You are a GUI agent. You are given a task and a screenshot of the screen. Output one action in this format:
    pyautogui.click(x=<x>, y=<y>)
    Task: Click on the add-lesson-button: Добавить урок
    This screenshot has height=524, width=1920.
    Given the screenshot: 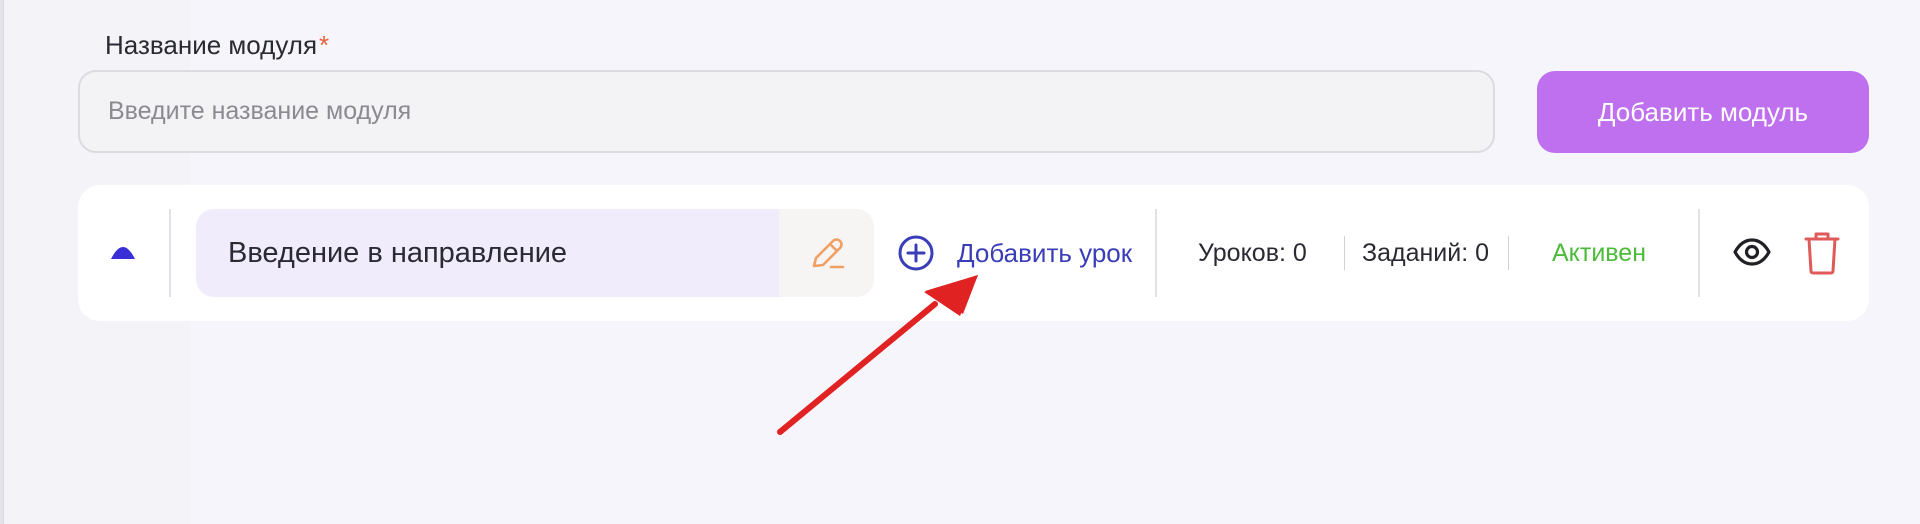 What is the action you would take?
    pyautogui.click(x=1014, y=253)
    